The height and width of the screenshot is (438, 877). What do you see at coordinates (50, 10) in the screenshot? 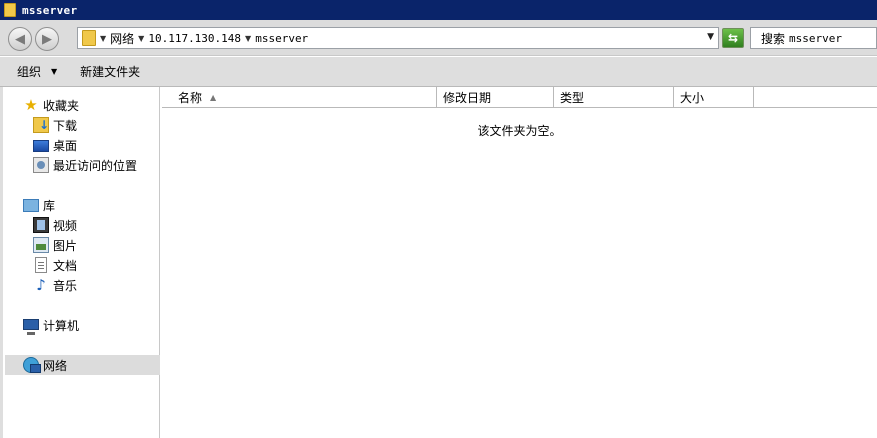
I see `window-title: msserver` at bounding box center [50, 10].